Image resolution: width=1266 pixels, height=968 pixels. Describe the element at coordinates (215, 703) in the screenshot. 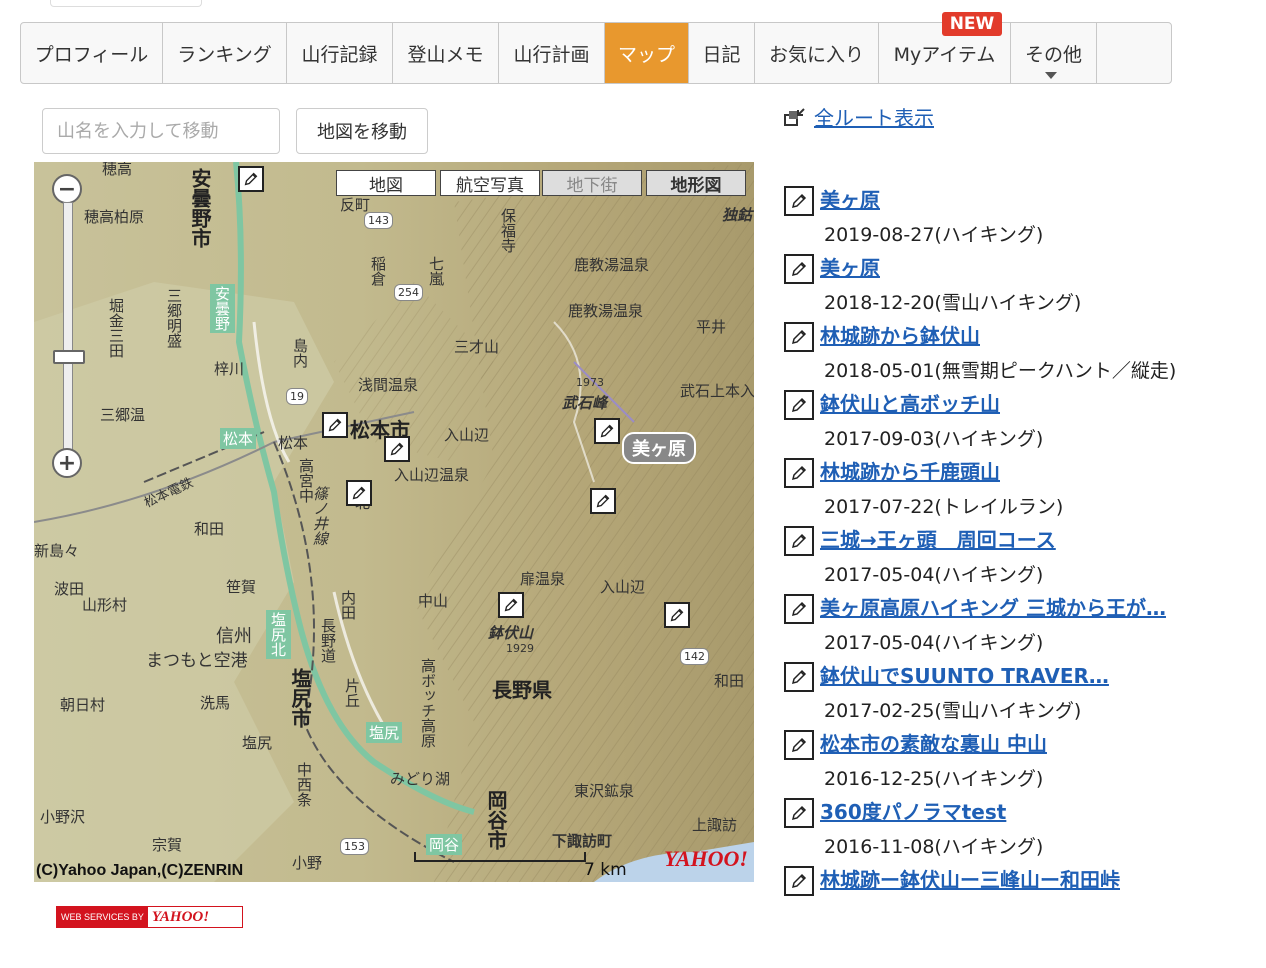

I see `map-label: 洗馬` at that location.